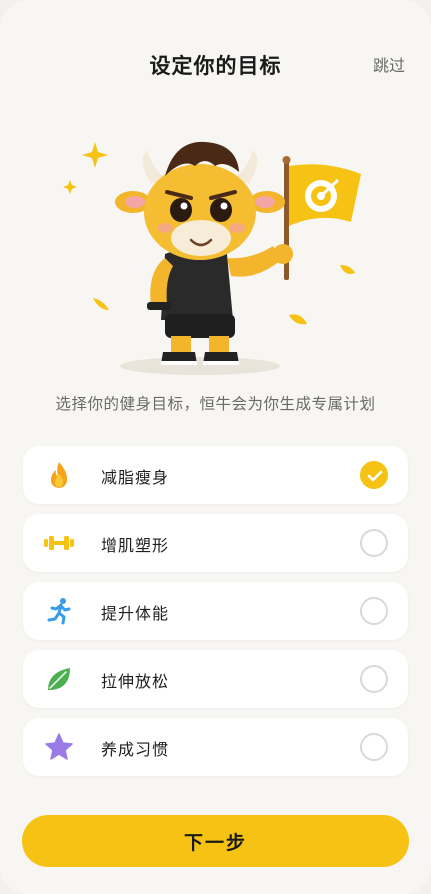  Describe the element at coordinates (215, 611) in the screenshot. I see `goal-option-fitness: 提升体能` at that location.